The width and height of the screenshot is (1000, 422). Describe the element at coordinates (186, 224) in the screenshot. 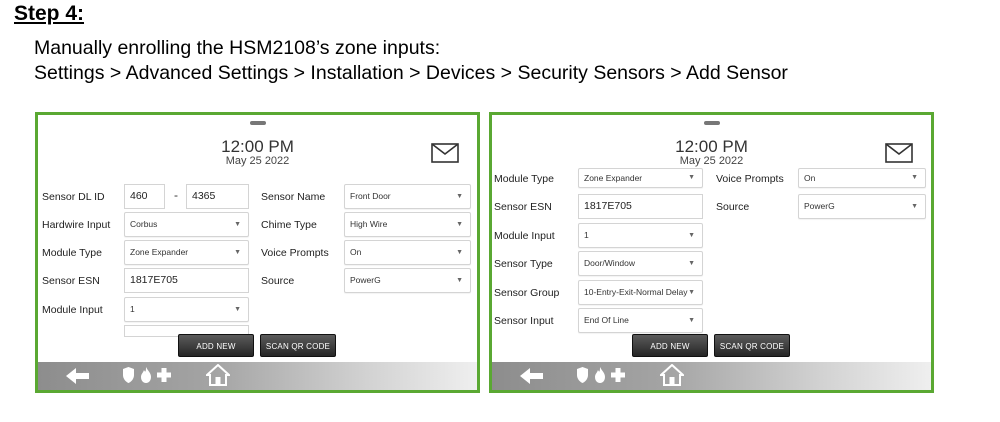

I see `hardwire-input-dropdown: Corbus ▼` at that location.